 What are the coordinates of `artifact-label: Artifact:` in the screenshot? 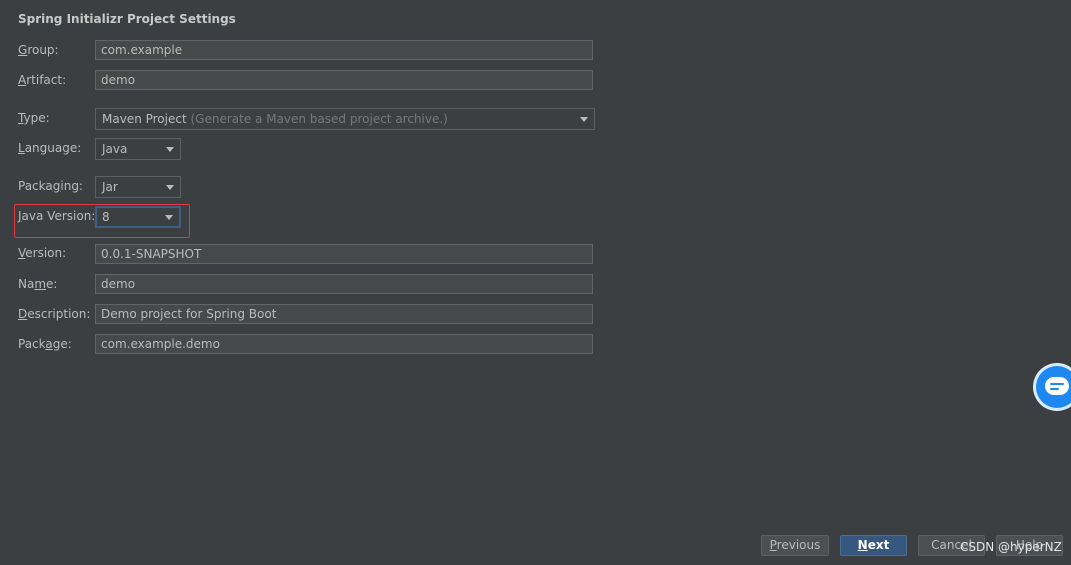 It's located at (42, 80).